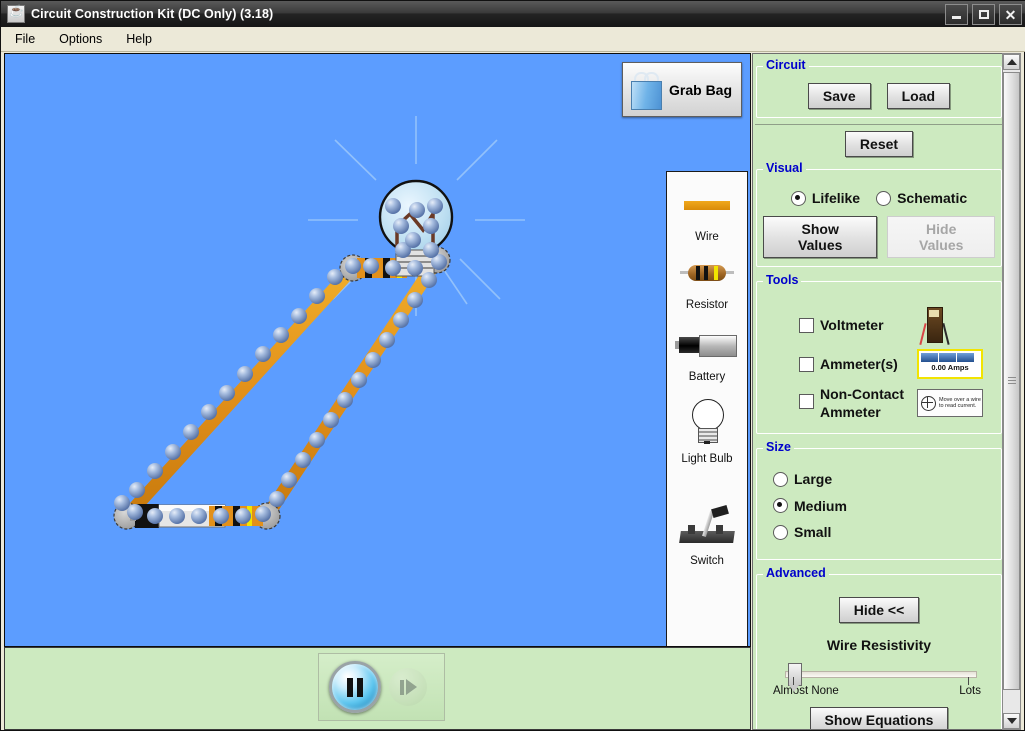  What do you see at coordinates (879, 96) in the screenshot?
I see `circuit-buttons-row: Save Load` at bounding box center [879, 96].